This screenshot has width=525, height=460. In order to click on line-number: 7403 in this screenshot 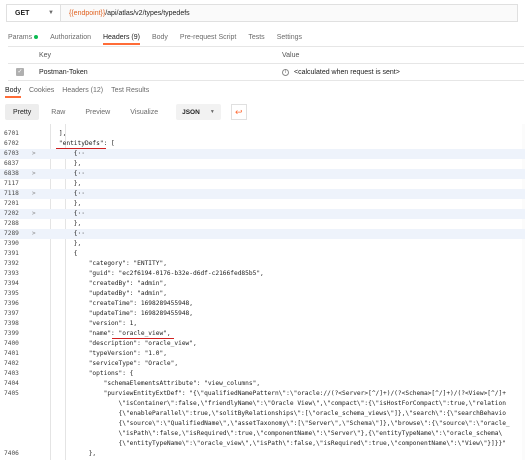, I will do `click(11, 373)`.